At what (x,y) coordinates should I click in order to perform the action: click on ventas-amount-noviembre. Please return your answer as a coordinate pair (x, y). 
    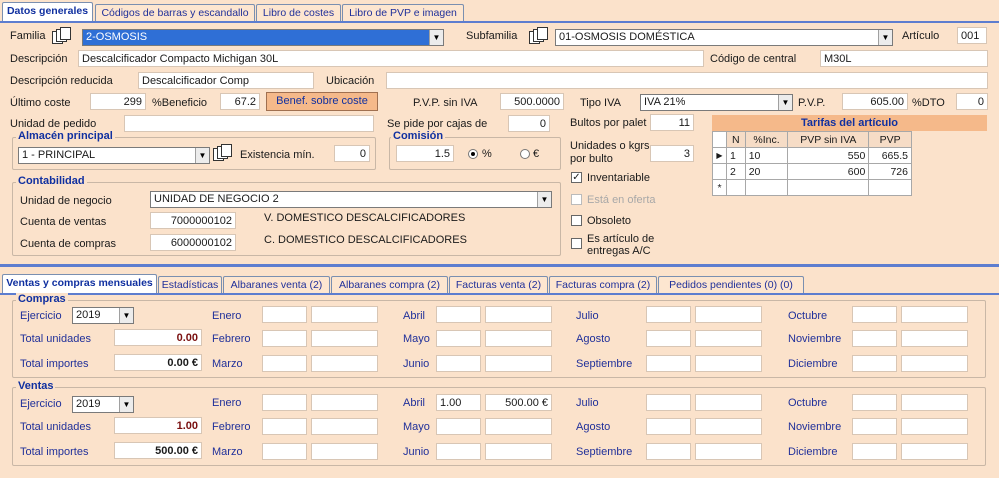
    Looking at the image, I should click on (934, 426).